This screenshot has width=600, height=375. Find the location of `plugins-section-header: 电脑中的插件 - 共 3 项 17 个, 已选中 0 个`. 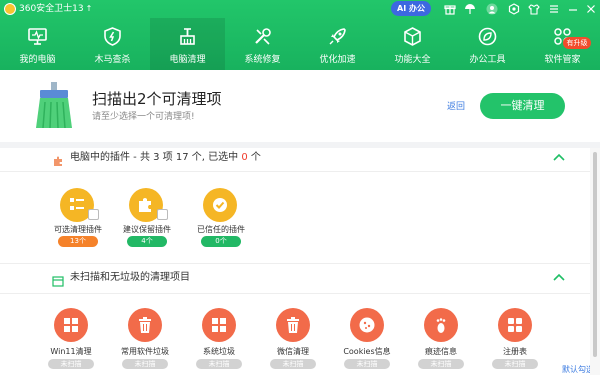

plugins-section-header: 电脑中的插件 - 共 3 项 17 个, 已选中 0 个 is located at coordinates (295, 158).